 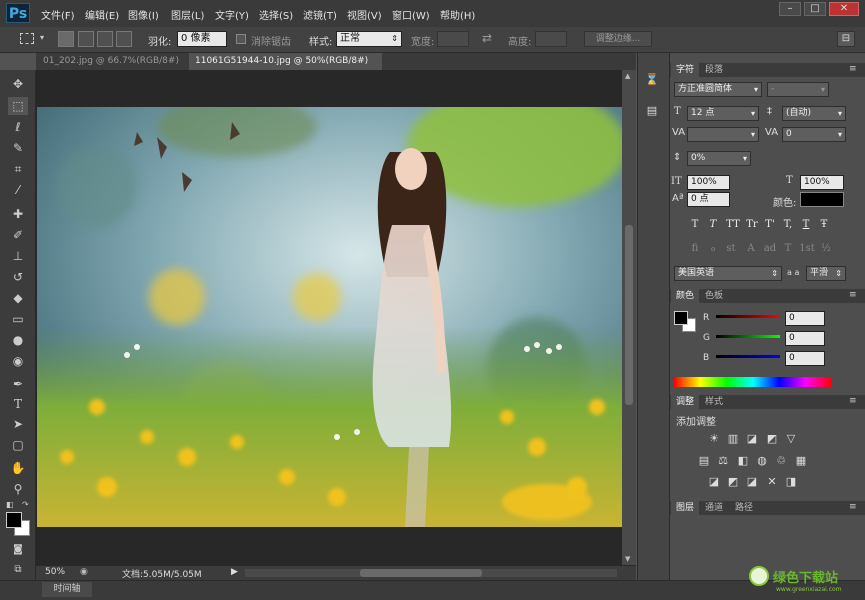 What do you see at coordinates (752, 439) in the screenshot?
I see `curves-icon: ◪` at bounding box center [752, 439].